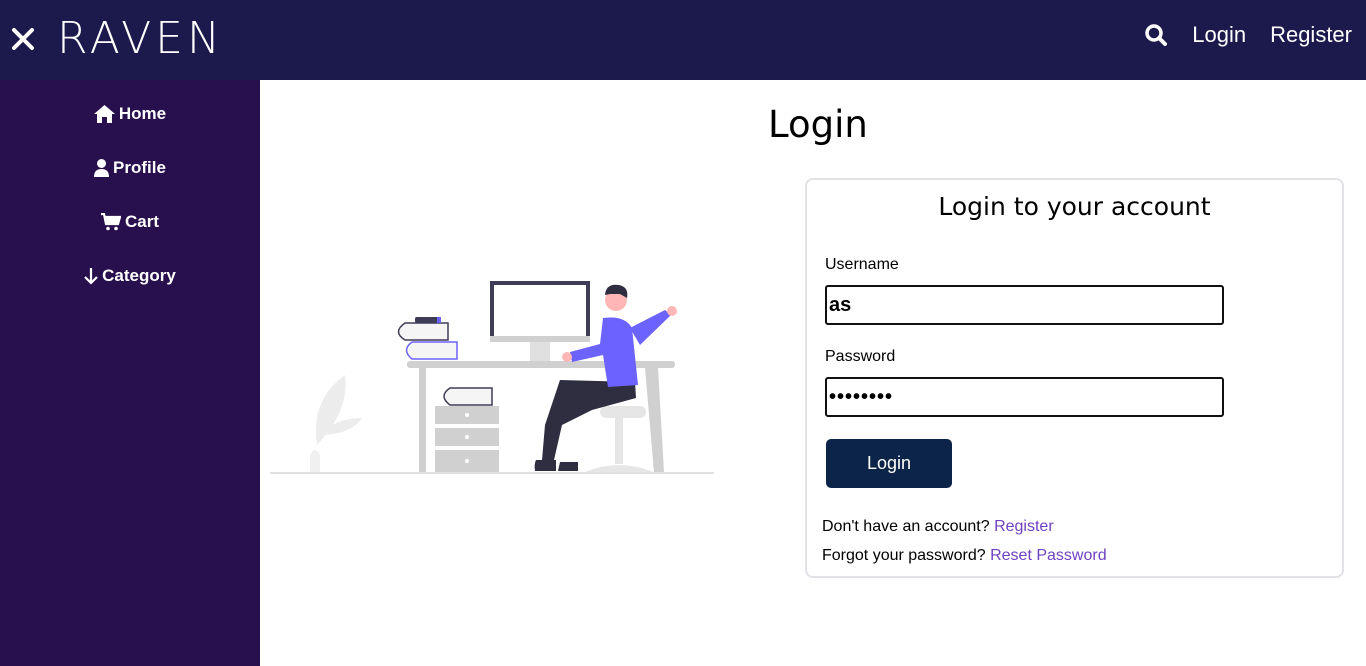  What do you see at coordinates (683, 40) in the screenshot?
I see `top-navbar: RAVEN Login Register` at bounding box center [683, 40].